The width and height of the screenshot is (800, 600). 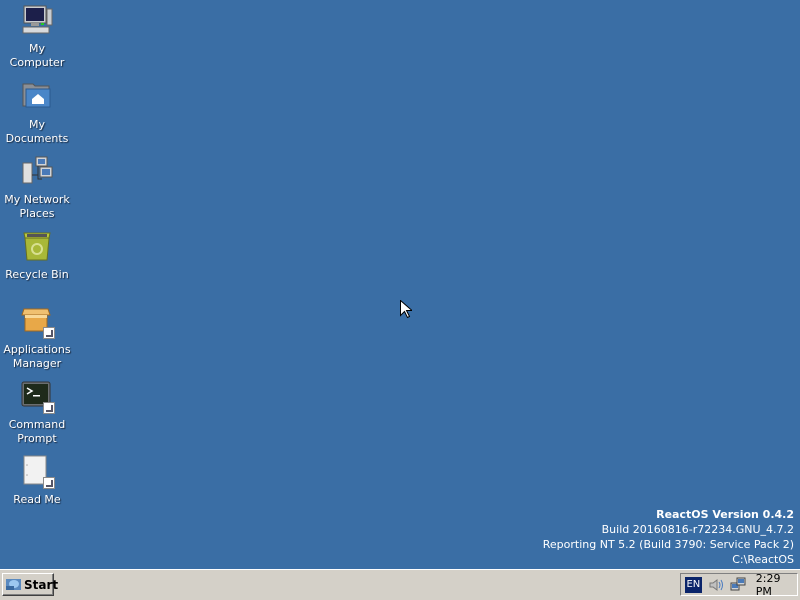 I want to click on computer-icon, so click(x=37, y=20).